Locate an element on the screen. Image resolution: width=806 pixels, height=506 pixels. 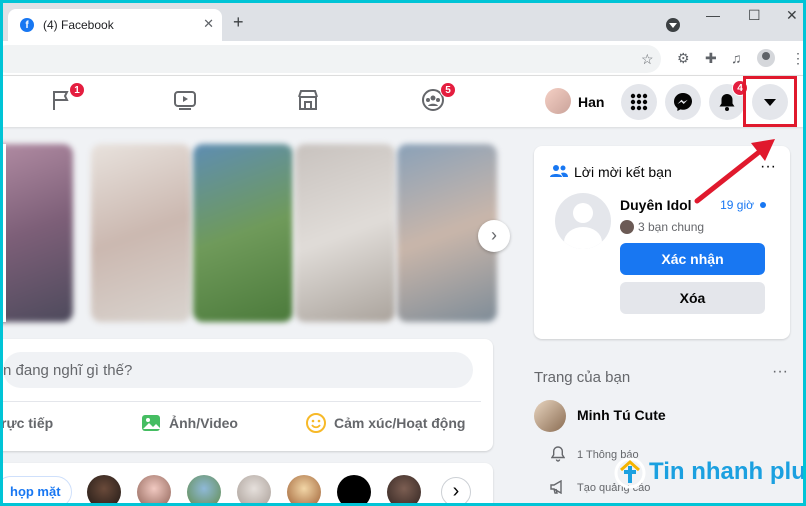
stories-next-button: › is located at coordinates (494, 236).